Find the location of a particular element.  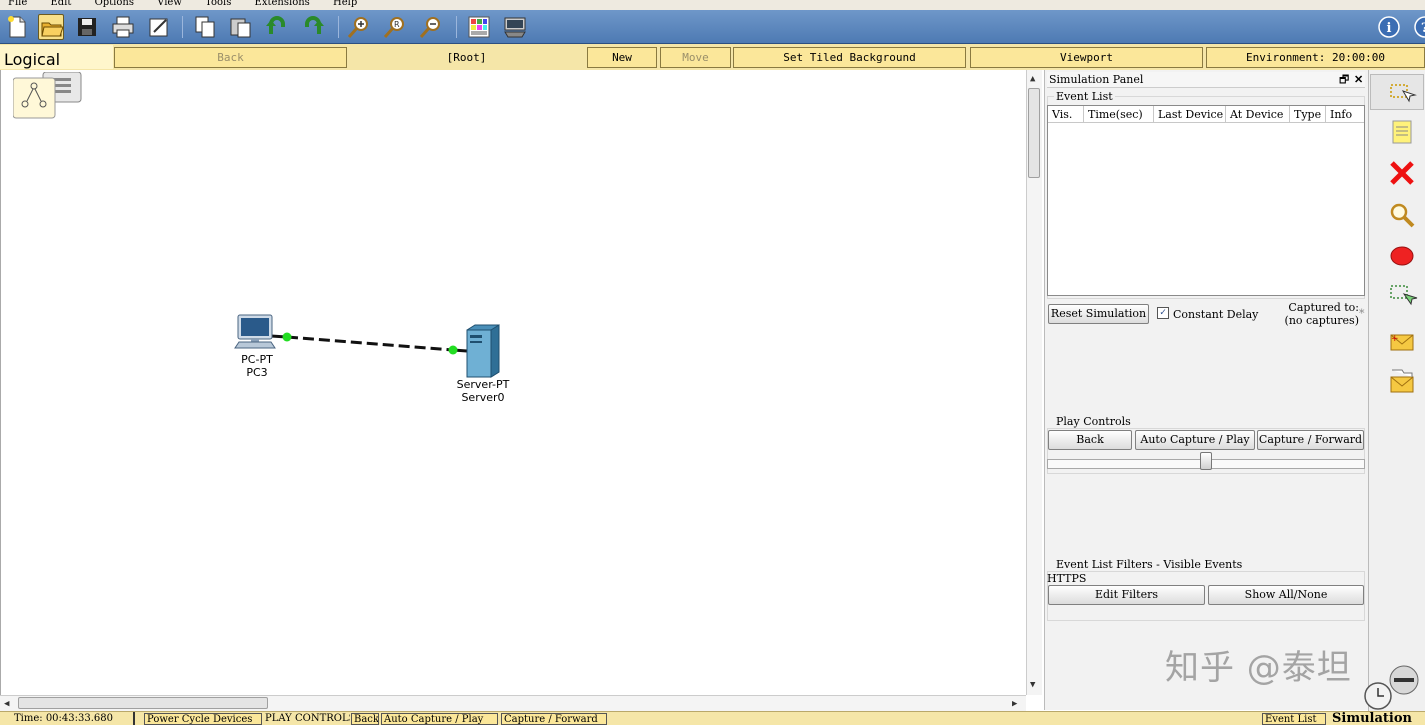

cluster-navigation-icon is located at coordinates (47, 95).